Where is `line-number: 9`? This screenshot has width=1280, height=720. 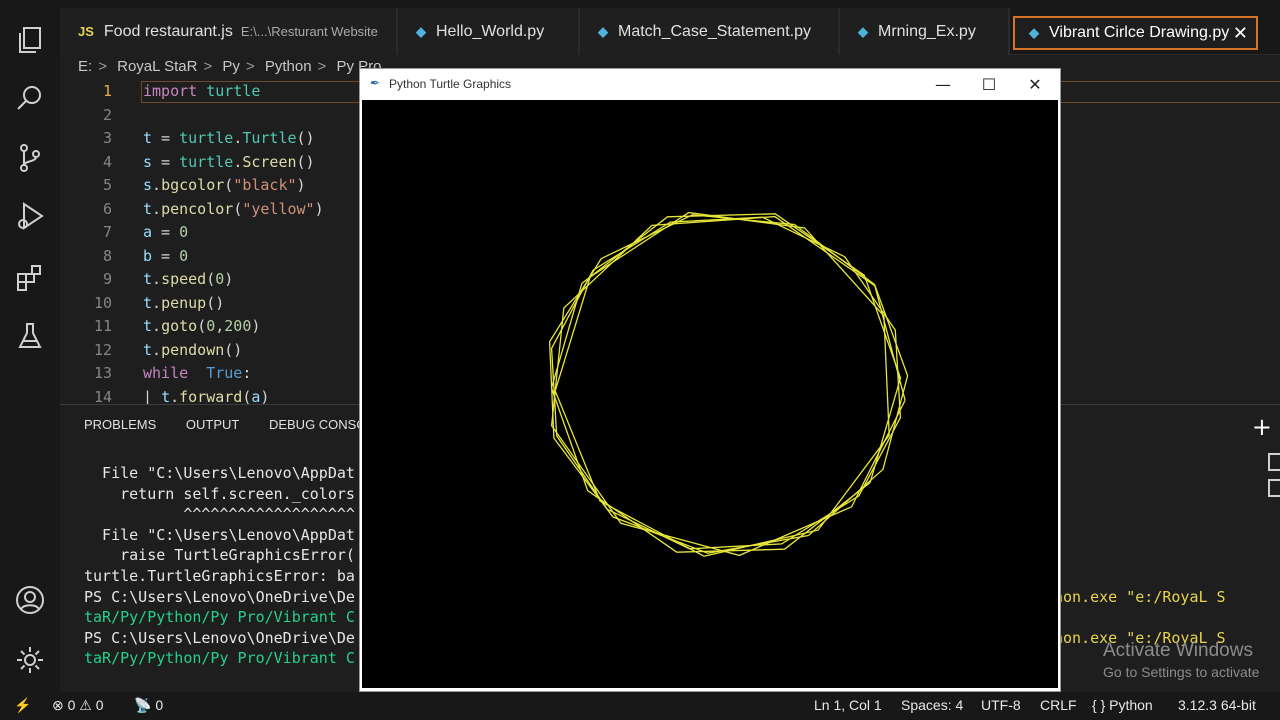 line-number: 9 is located at coordinates (107, 279).